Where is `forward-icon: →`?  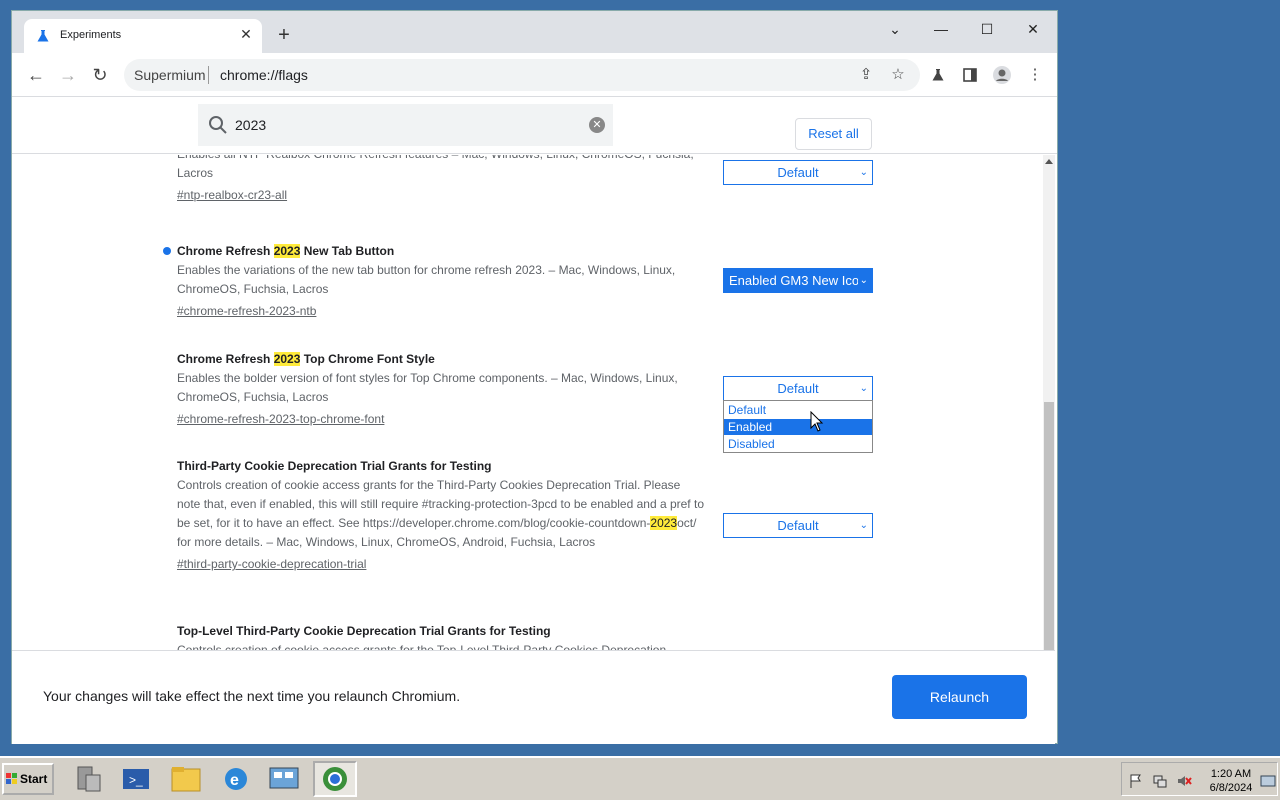 forward-icon: → is located at coordinates (68, 75).